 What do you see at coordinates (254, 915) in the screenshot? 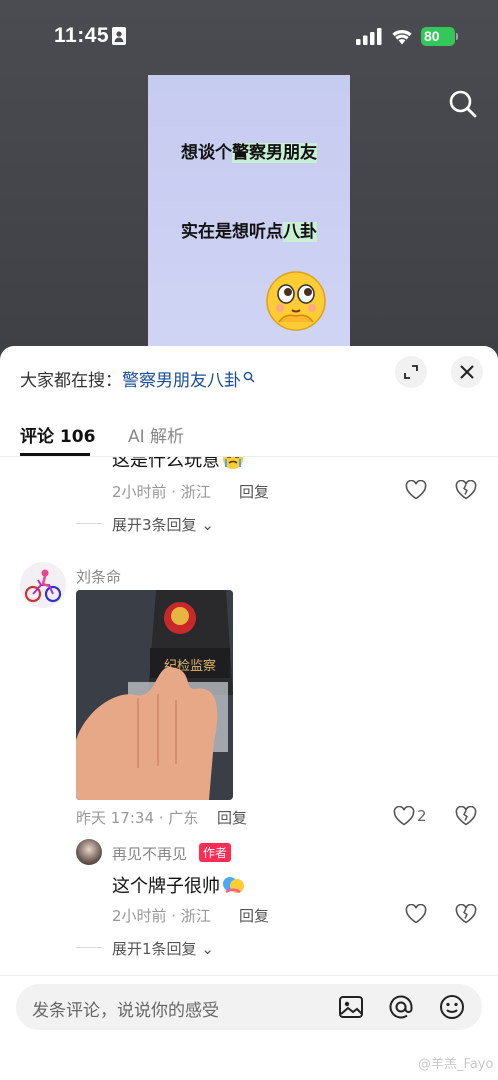
I see `reply-reply-button: 回复` at bounding box center [254, 915].